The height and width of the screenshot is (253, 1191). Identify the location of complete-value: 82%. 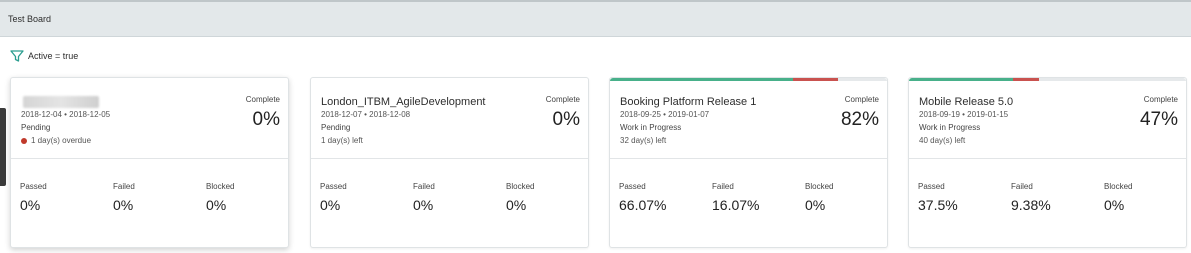
(859, 119).